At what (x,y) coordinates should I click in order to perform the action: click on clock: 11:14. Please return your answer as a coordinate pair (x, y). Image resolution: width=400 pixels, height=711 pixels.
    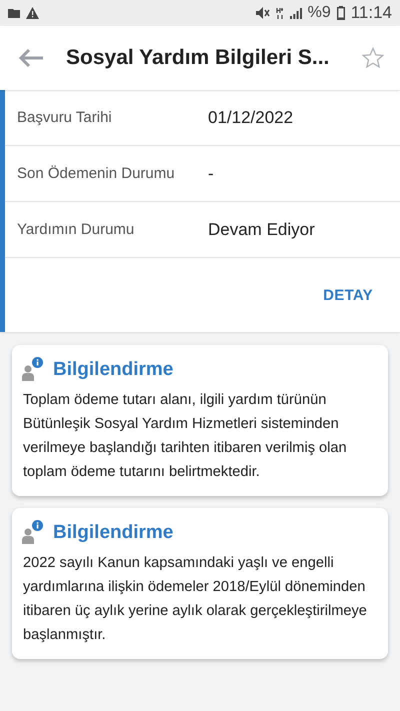
    Looking at the image, I should click on (371, 13).